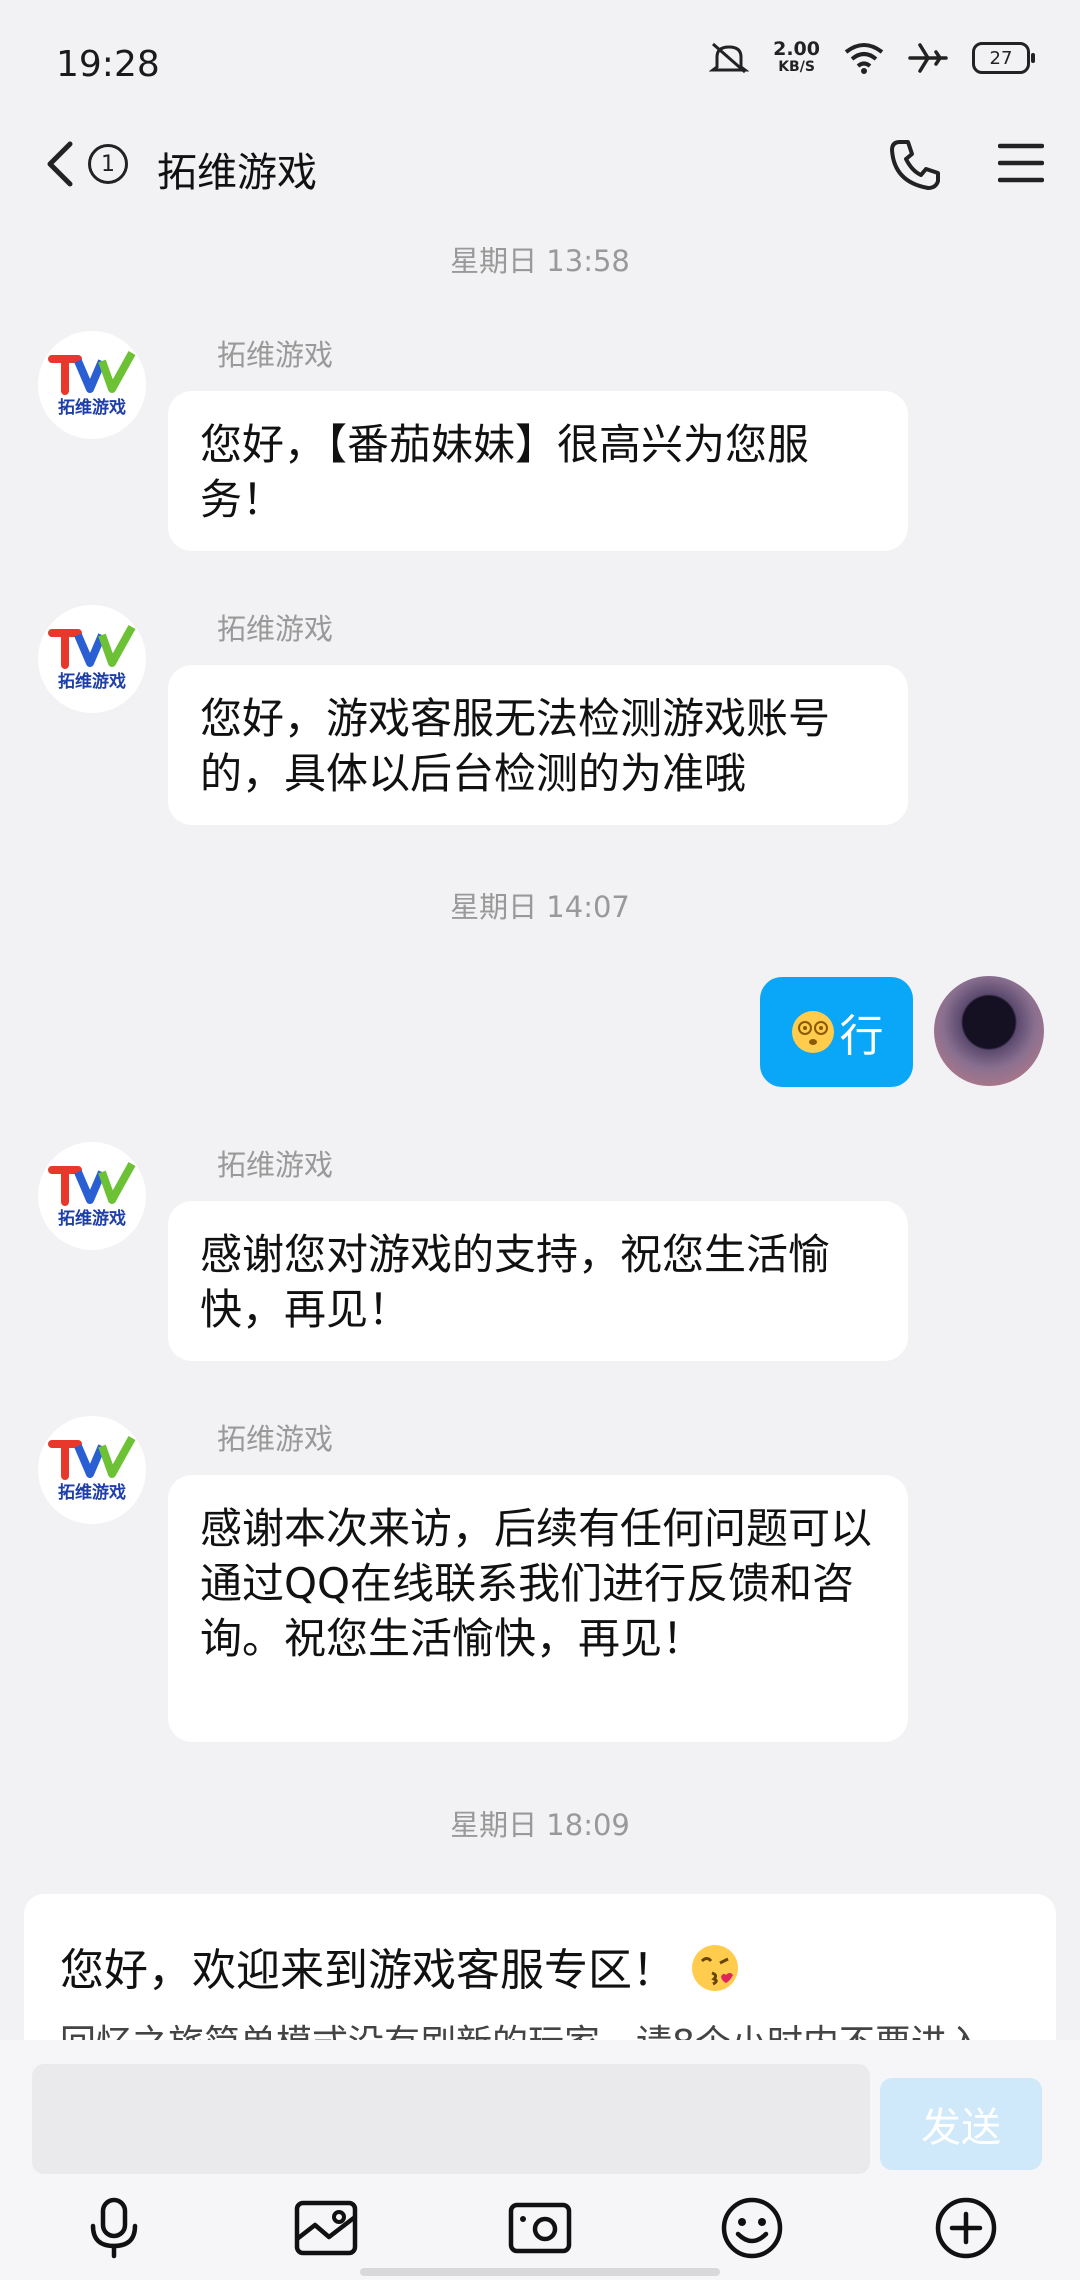  What do you see at coordinates (729, 58) in the screenshot?
I see `mute-icon` at bounding box center [729, 58].